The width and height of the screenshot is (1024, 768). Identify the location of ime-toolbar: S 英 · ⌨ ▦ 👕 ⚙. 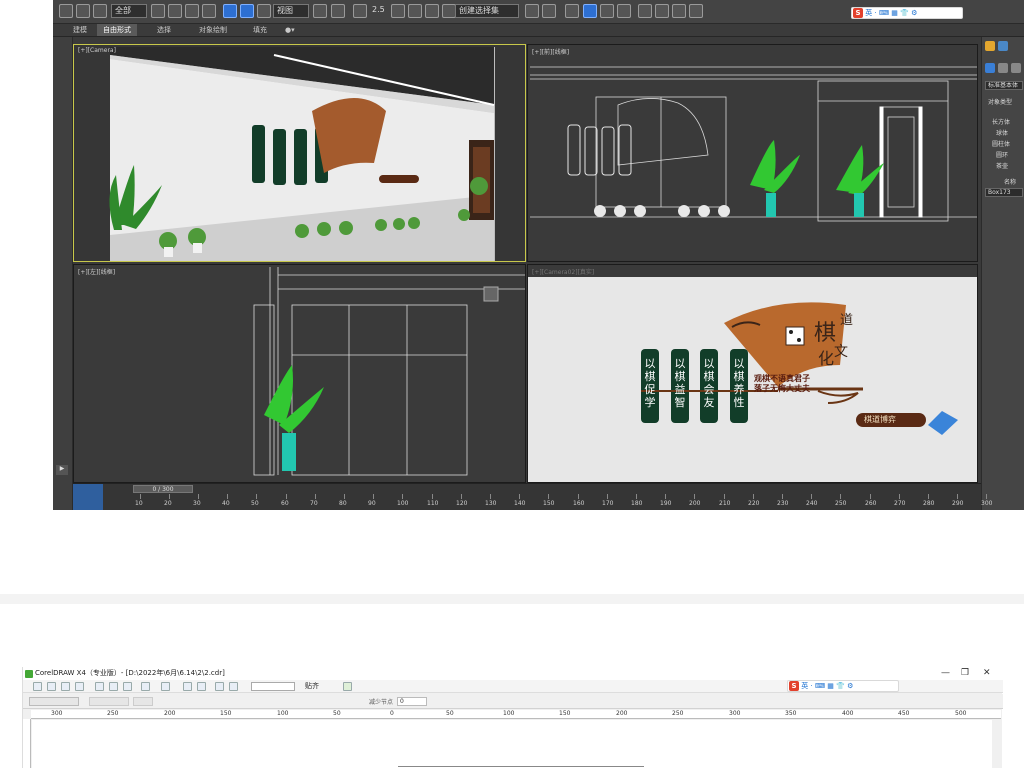
(907, 13).